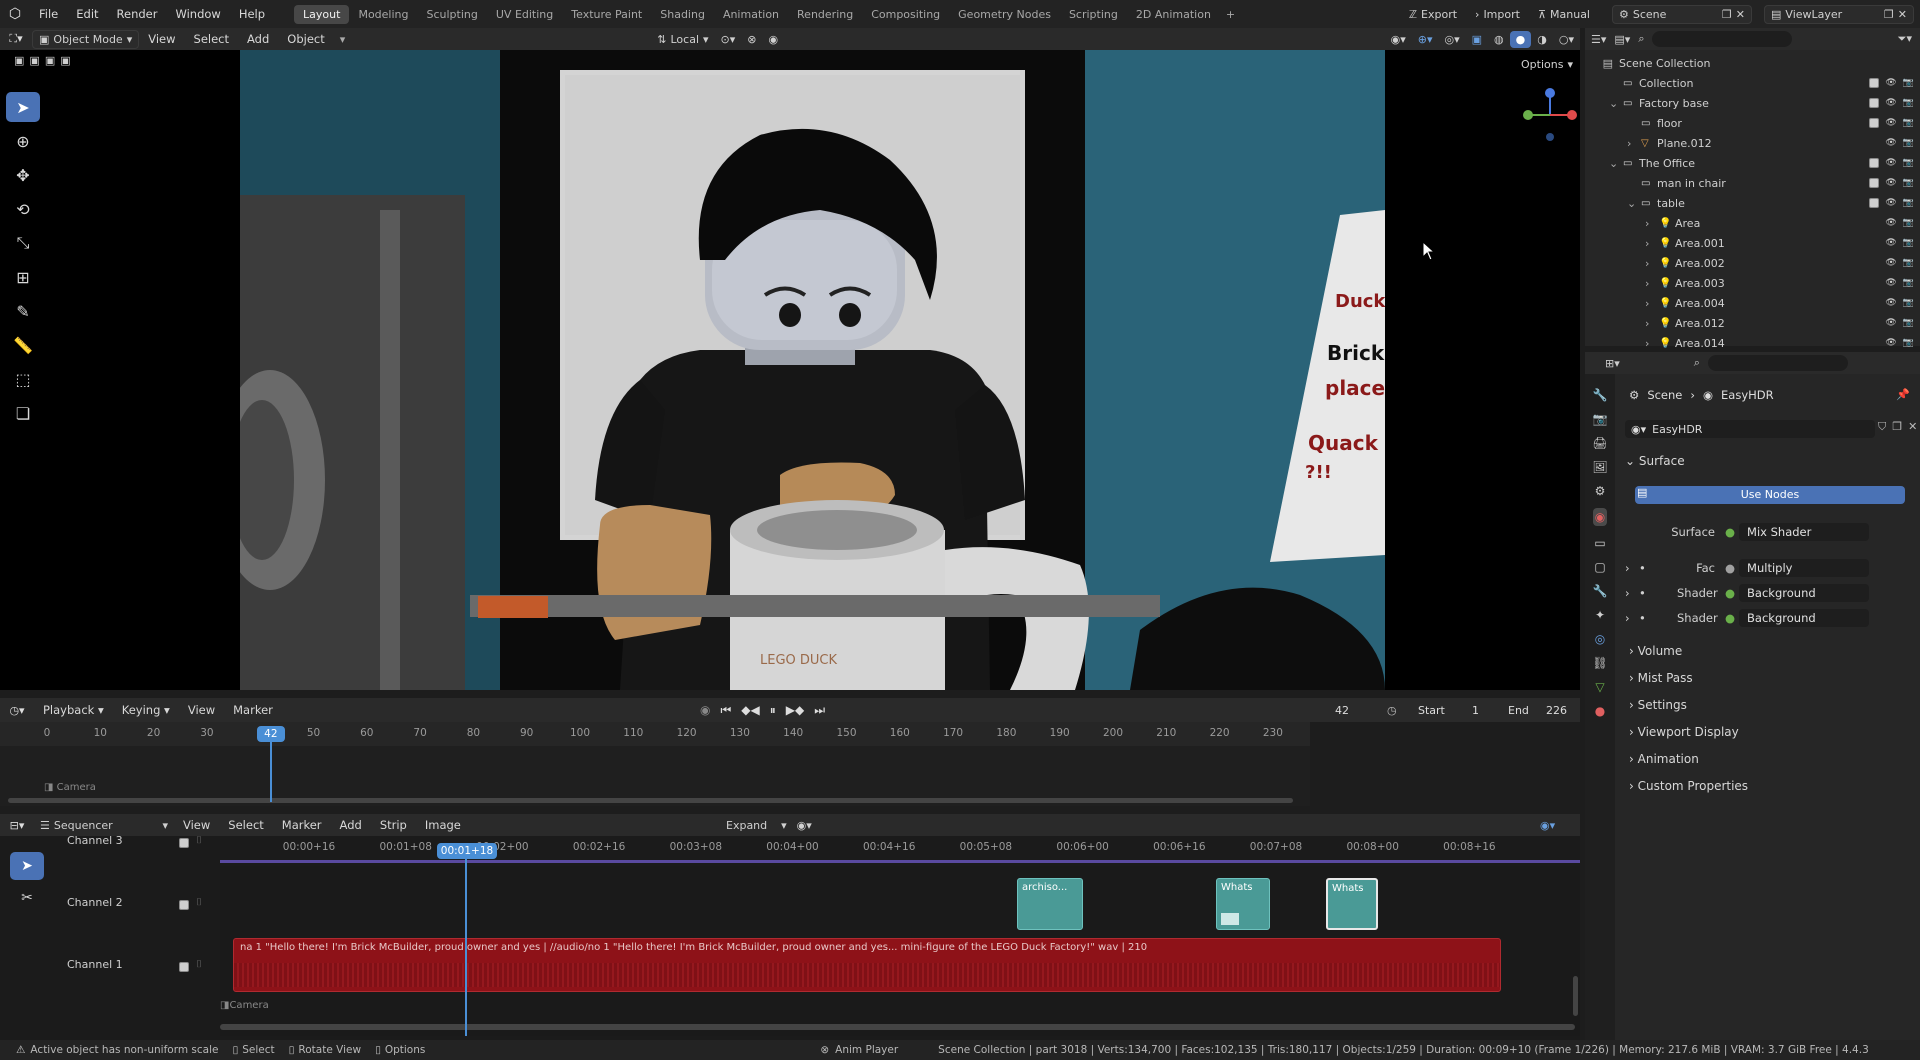 The width and height of the screenshot is (1920, 1060). Describe the element at coordinates (1752, 163) in the screenshot. I see `outliner-item: ⌄ ▭ The Office 👁 📷` at that location.